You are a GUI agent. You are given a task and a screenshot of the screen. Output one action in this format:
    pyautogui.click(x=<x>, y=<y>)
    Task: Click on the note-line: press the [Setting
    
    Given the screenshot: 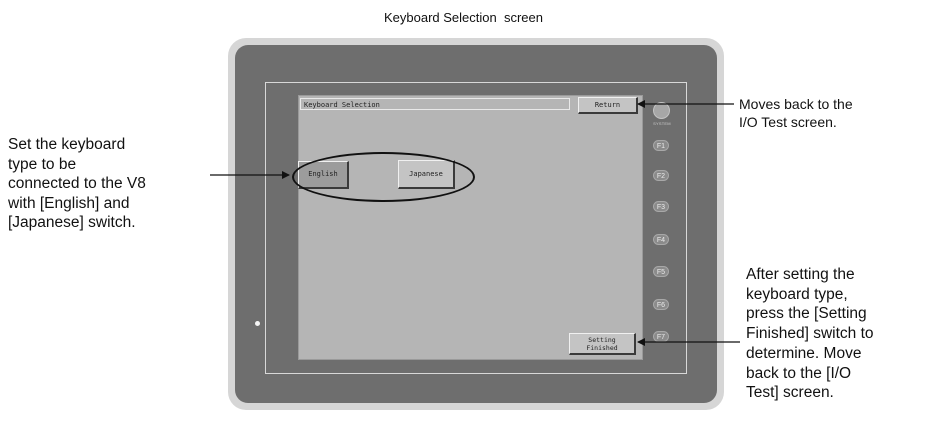 What is the action you would take?
    pyautogui.click(x=806, y=314)
    